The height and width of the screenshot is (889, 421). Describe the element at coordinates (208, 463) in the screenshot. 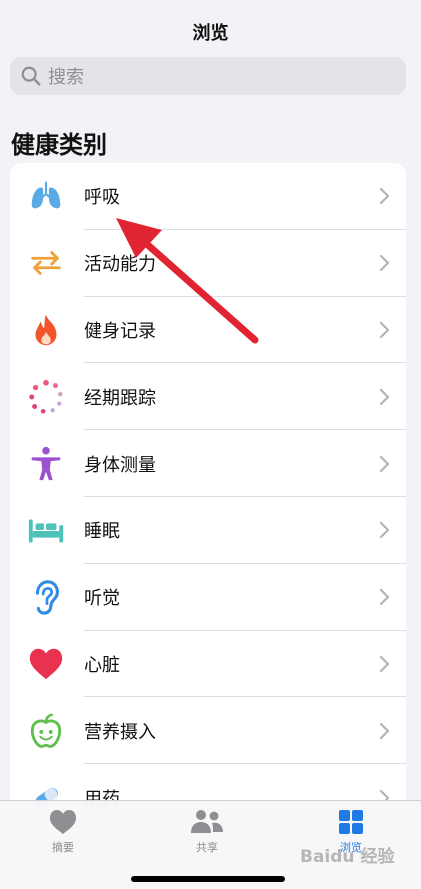

I see `category-row-body-measurements: 身体测量` at that location.